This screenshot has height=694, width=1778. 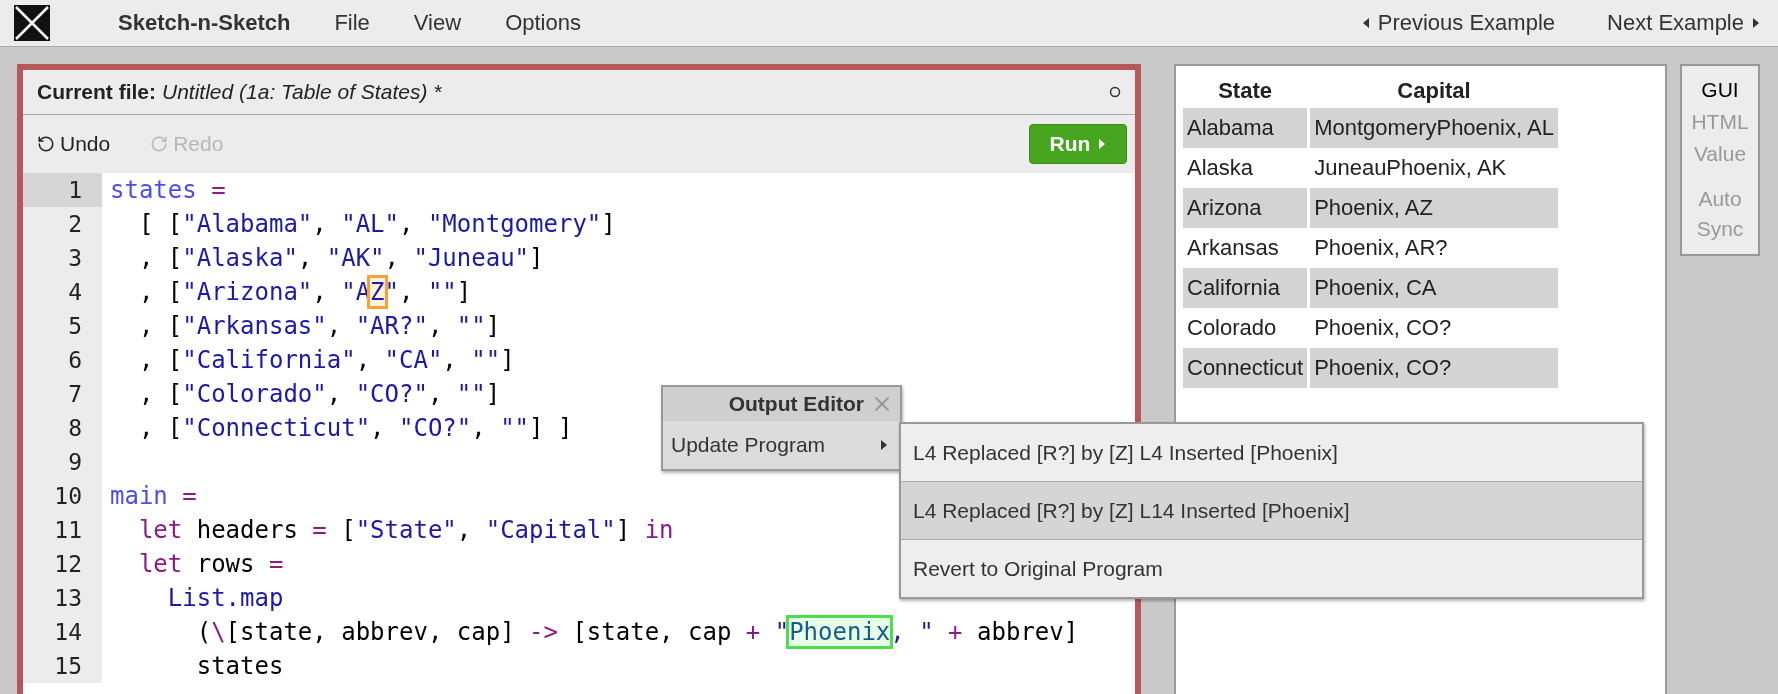 What do you see at coordinates (302, 92) in the screenshot?
I see `file-name: Untitled (1a: Table of States) *` at bounding box center [302, 92].